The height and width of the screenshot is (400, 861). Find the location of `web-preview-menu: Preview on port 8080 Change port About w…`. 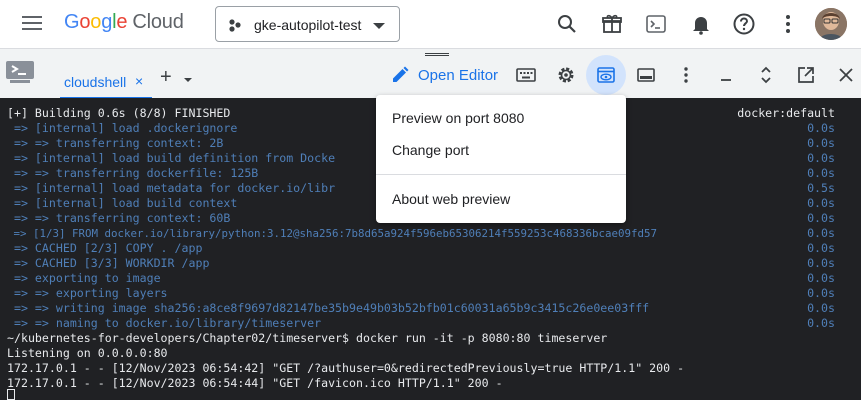

web-preview-menu: Preview on port 8080 Change port About w… is located at coordinates (501, 159).